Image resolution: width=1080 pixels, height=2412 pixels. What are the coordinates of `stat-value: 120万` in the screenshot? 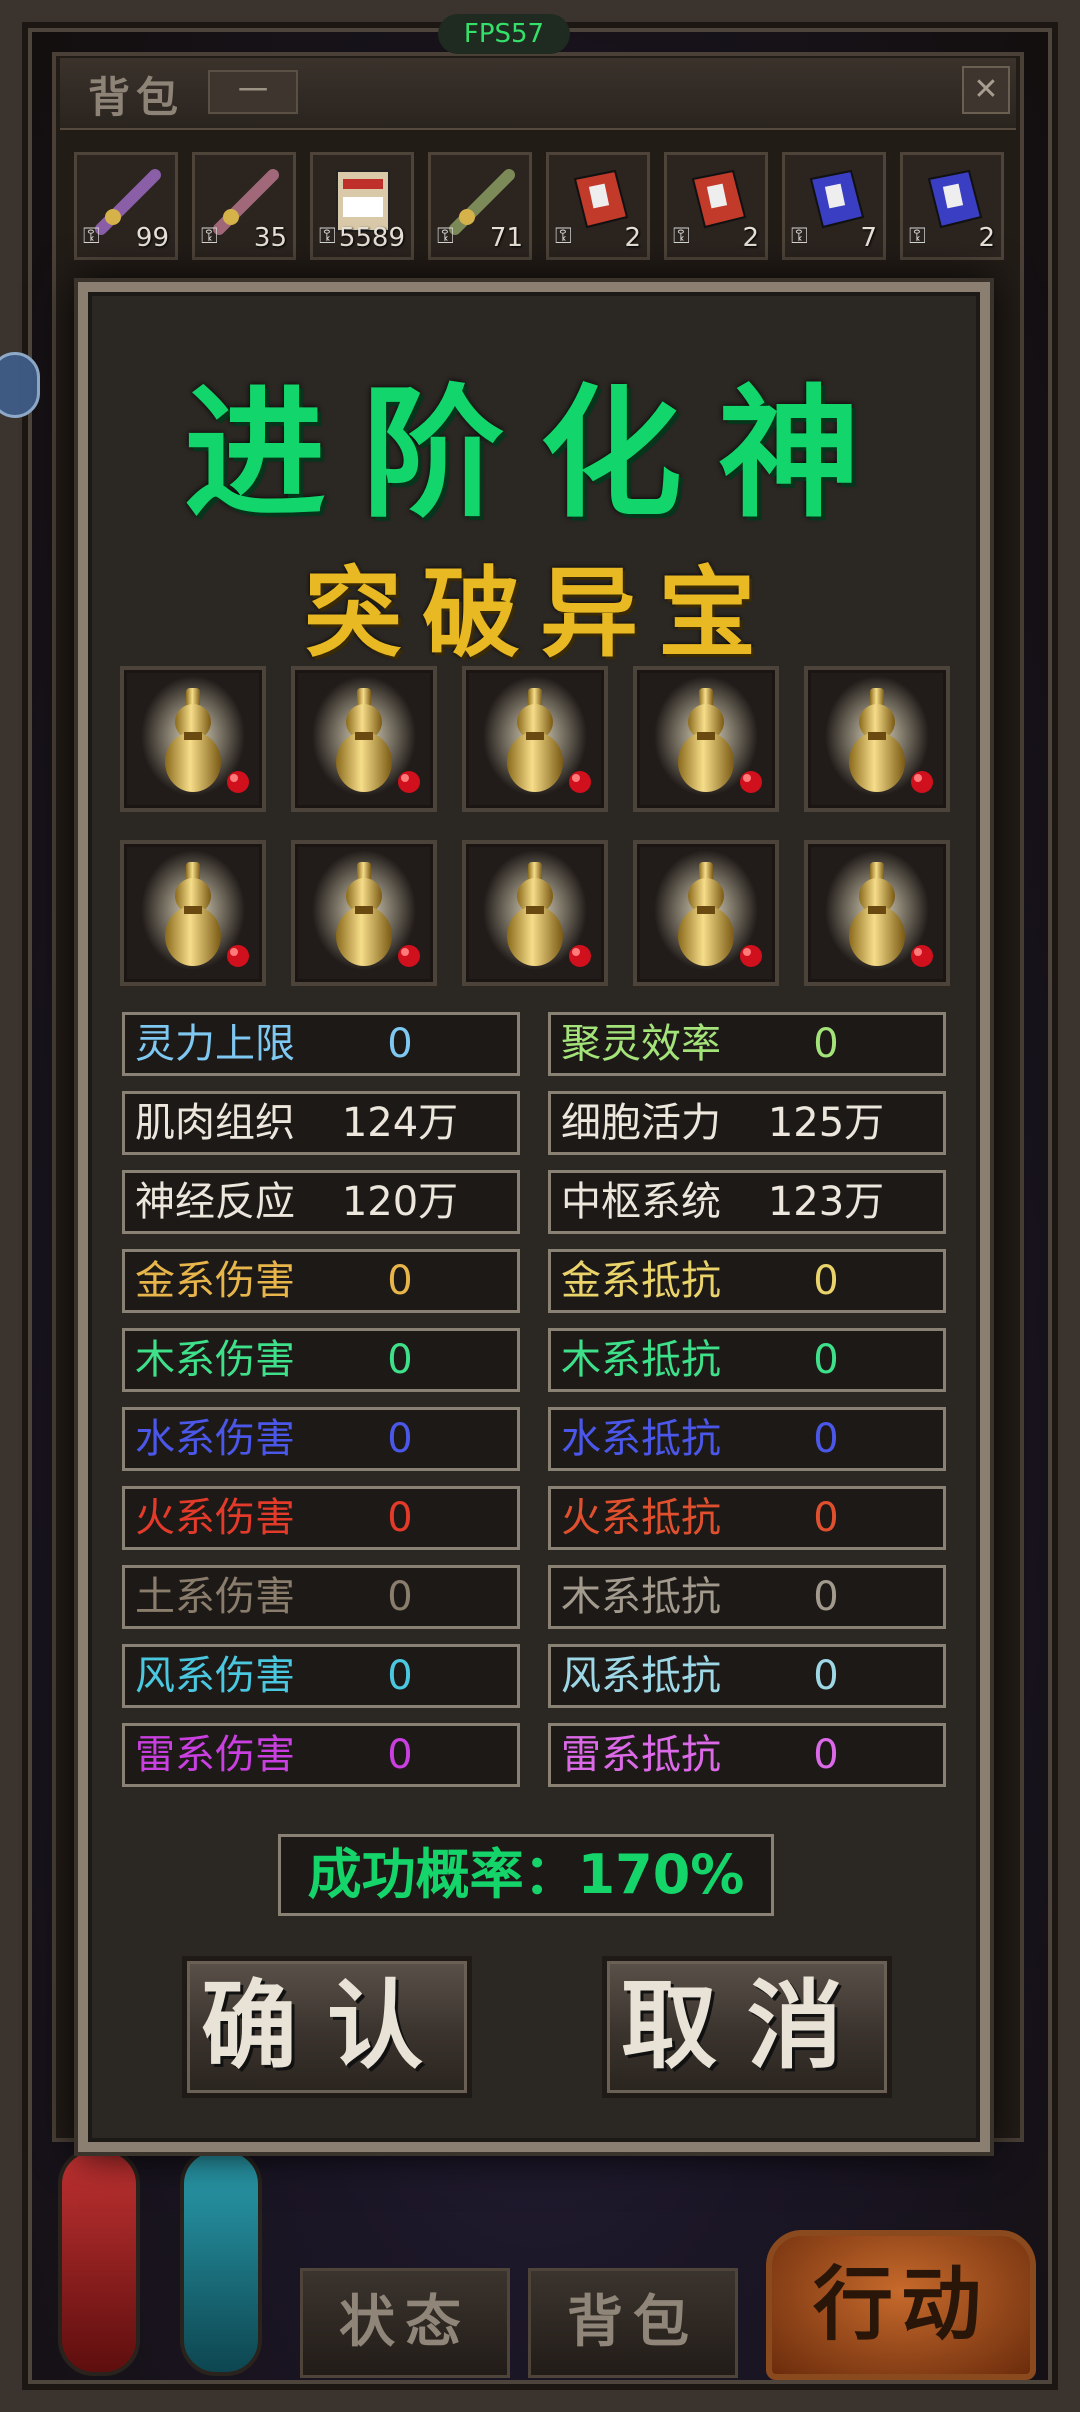 It's located at (400, 1202).